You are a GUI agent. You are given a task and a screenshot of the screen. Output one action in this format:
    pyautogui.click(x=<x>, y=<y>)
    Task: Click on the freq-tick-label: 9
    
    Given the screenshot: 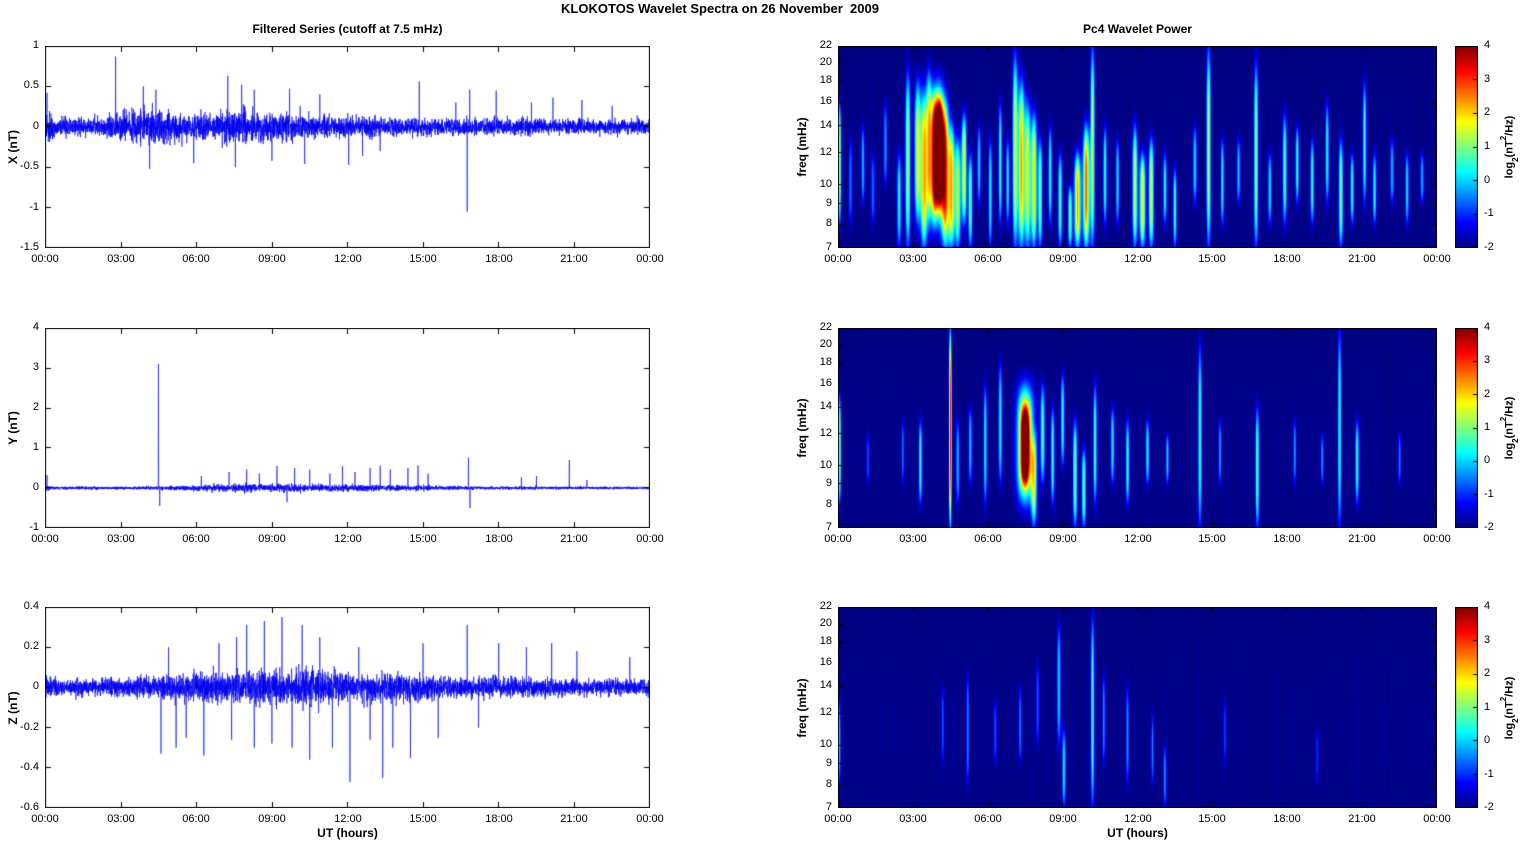 What is the action you would take?
    pyautogui.click(x=828, y=763)
    